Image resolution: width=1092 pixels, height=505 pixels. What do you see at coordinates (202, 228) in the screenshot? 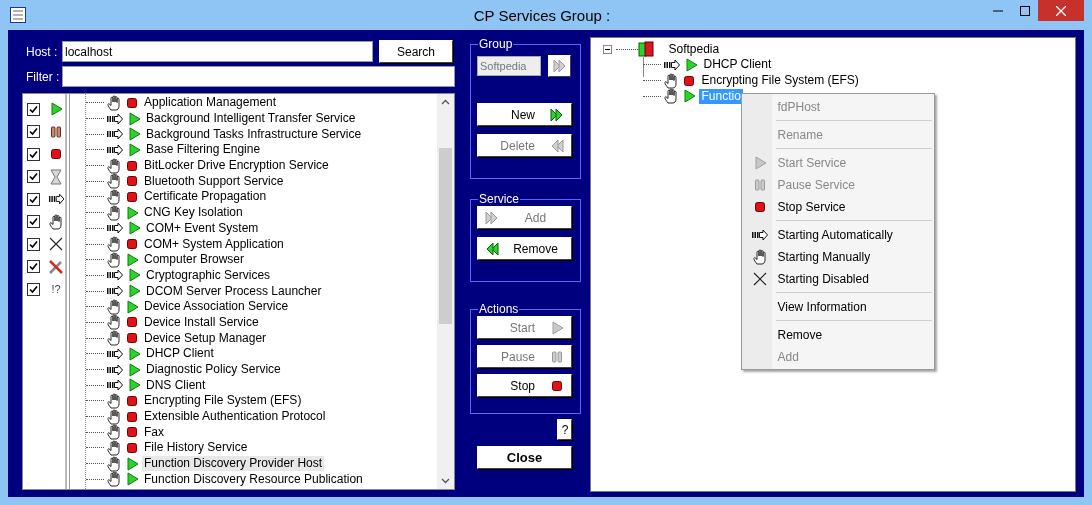
I see `service-item: COM+ Event System` at bounding box center [202, 228].